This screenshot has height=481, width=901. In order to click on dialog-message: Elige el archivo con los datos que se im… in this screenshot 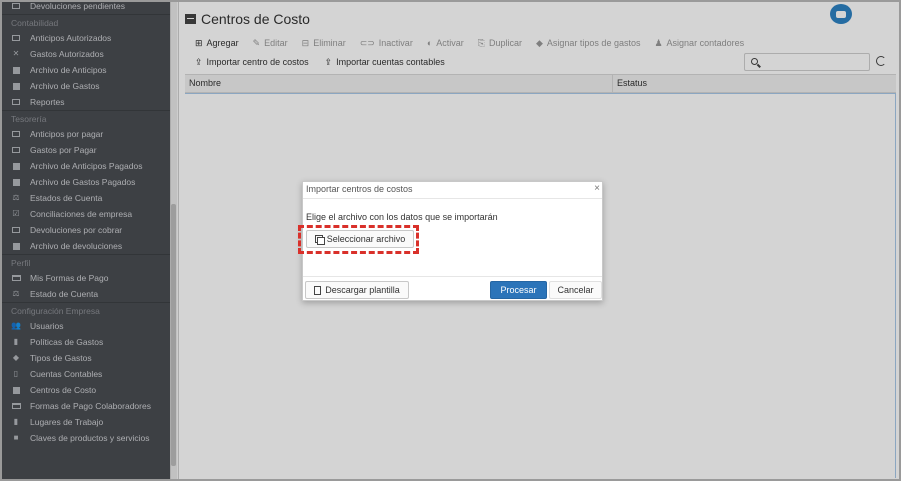, I will do `click(402, 217)`.